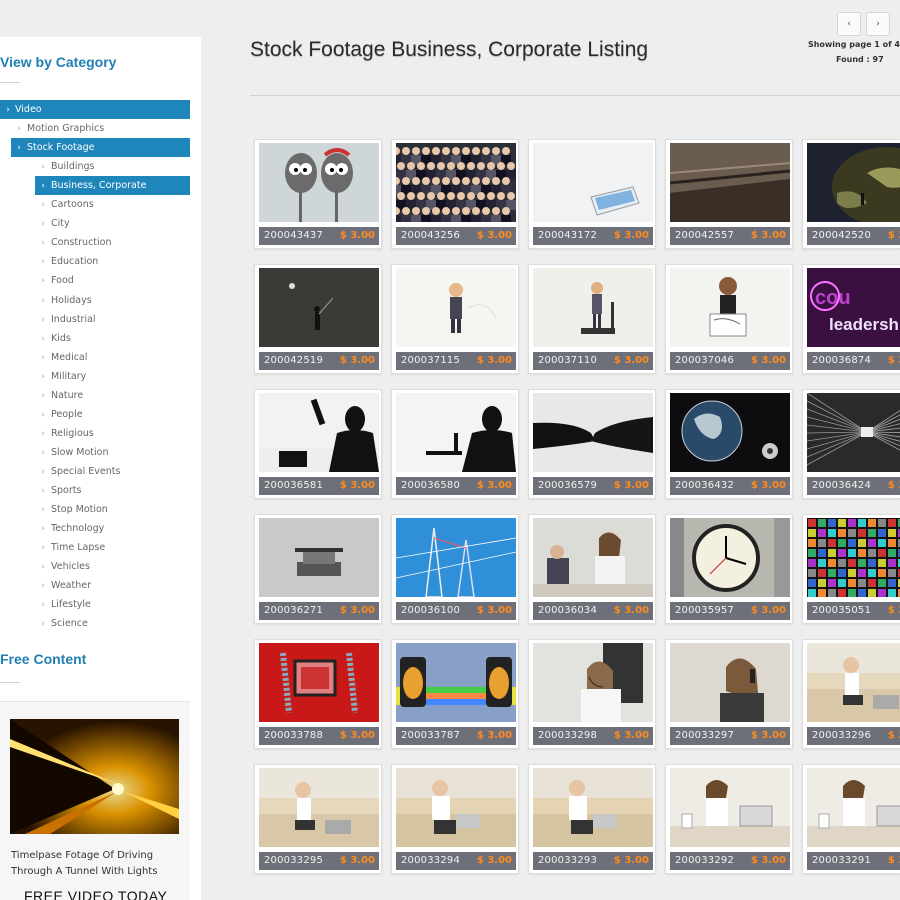 This screenshot has width=900, height=900. What do you see at coordinates (112, 261) in the screenshot?
I see `sidebar-category-item: › Education` at bounding box center [112, 261].